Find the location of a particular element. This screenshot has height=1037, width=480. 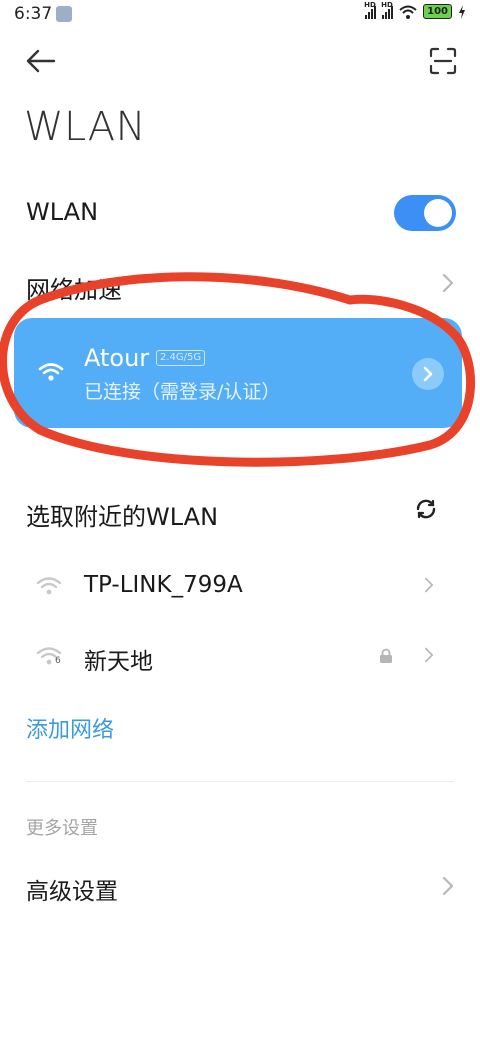

back-arrow-icon is located at coordinates (41, 61).